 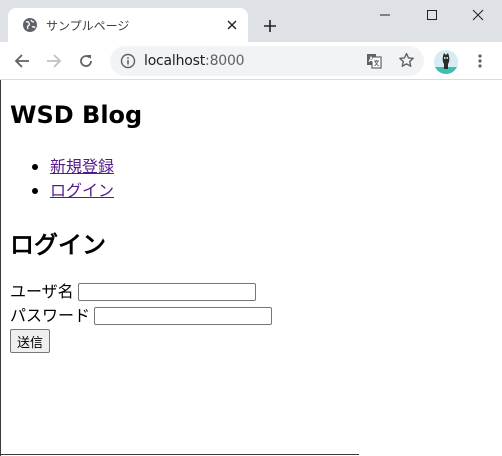 I want to click on login-link: ログイン, so click(x=82, y=190).